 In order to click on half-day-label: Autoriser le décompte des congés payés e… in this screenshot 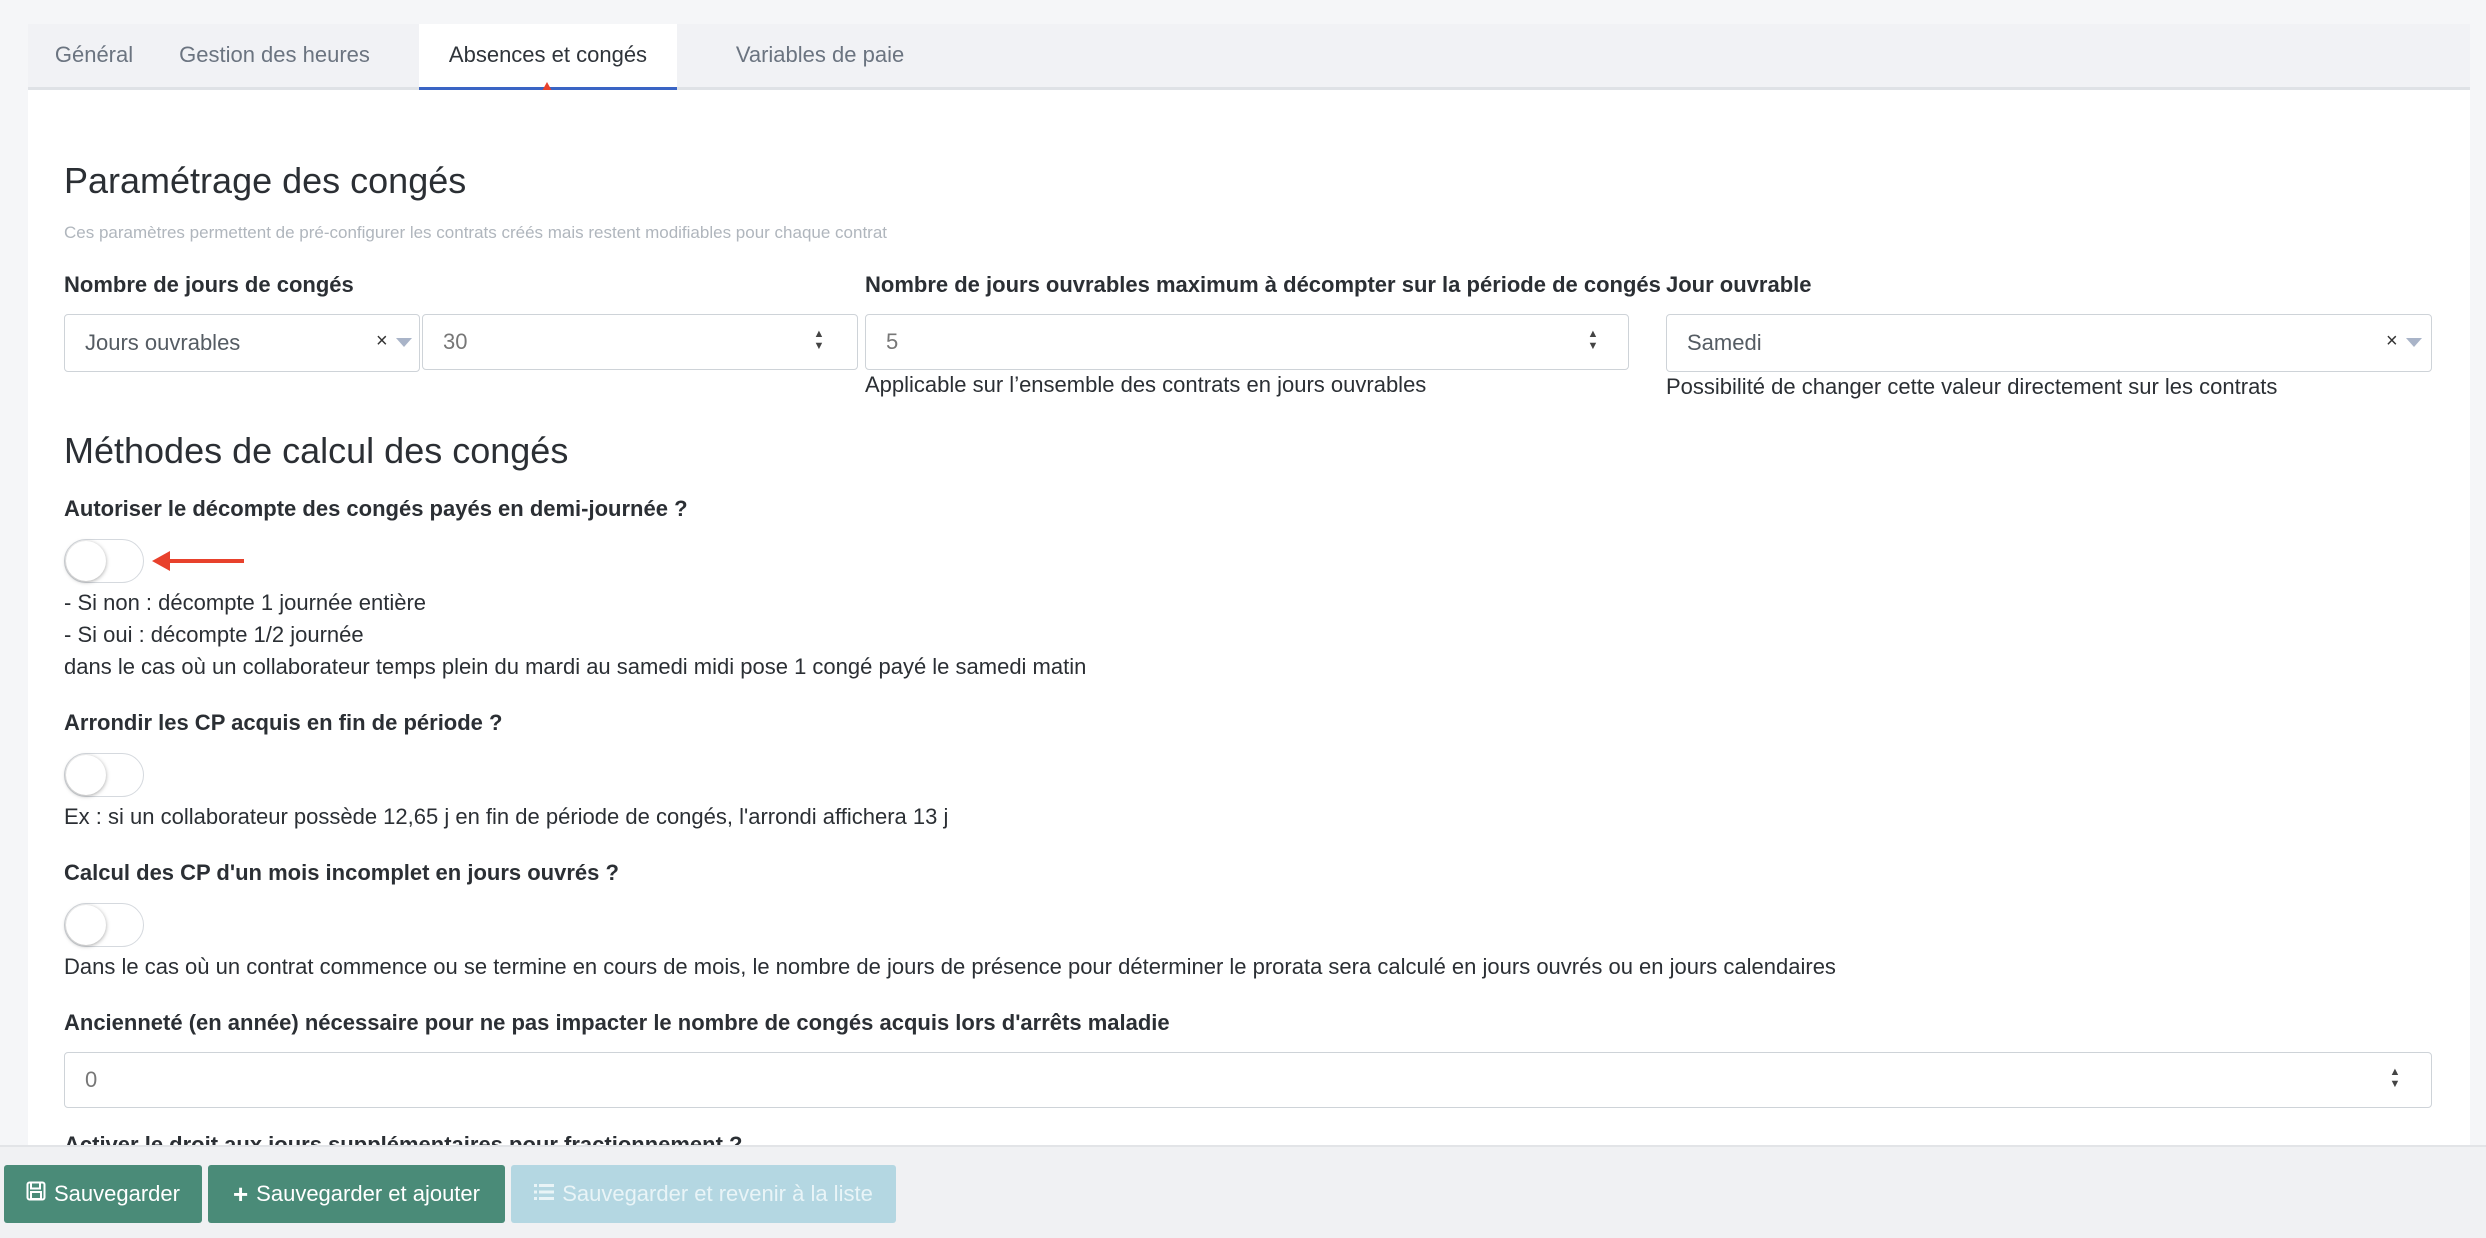, I will do `click(376, 508)`.